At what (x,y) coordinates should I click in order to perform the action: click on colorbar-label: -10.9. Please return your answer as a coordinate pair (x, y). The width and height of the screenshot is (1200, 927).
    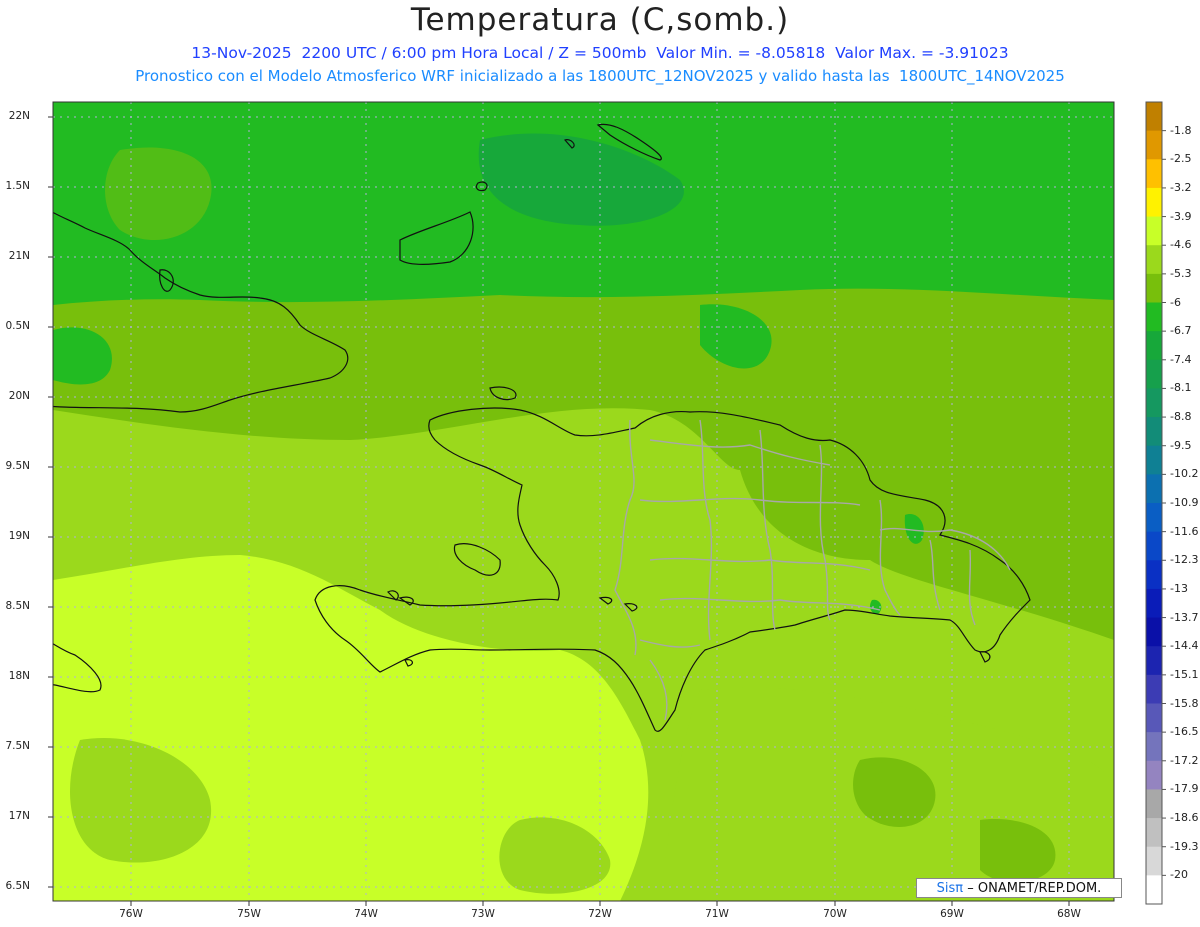
    Looking at the image, I should click on (1184, 502).